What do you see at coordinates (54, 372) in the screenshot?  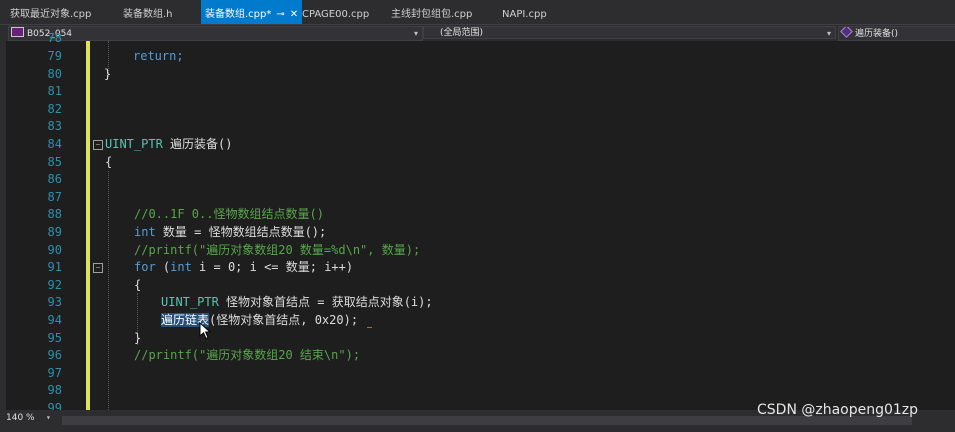 I see `line-number: 97` at bounding box center [54, 372].